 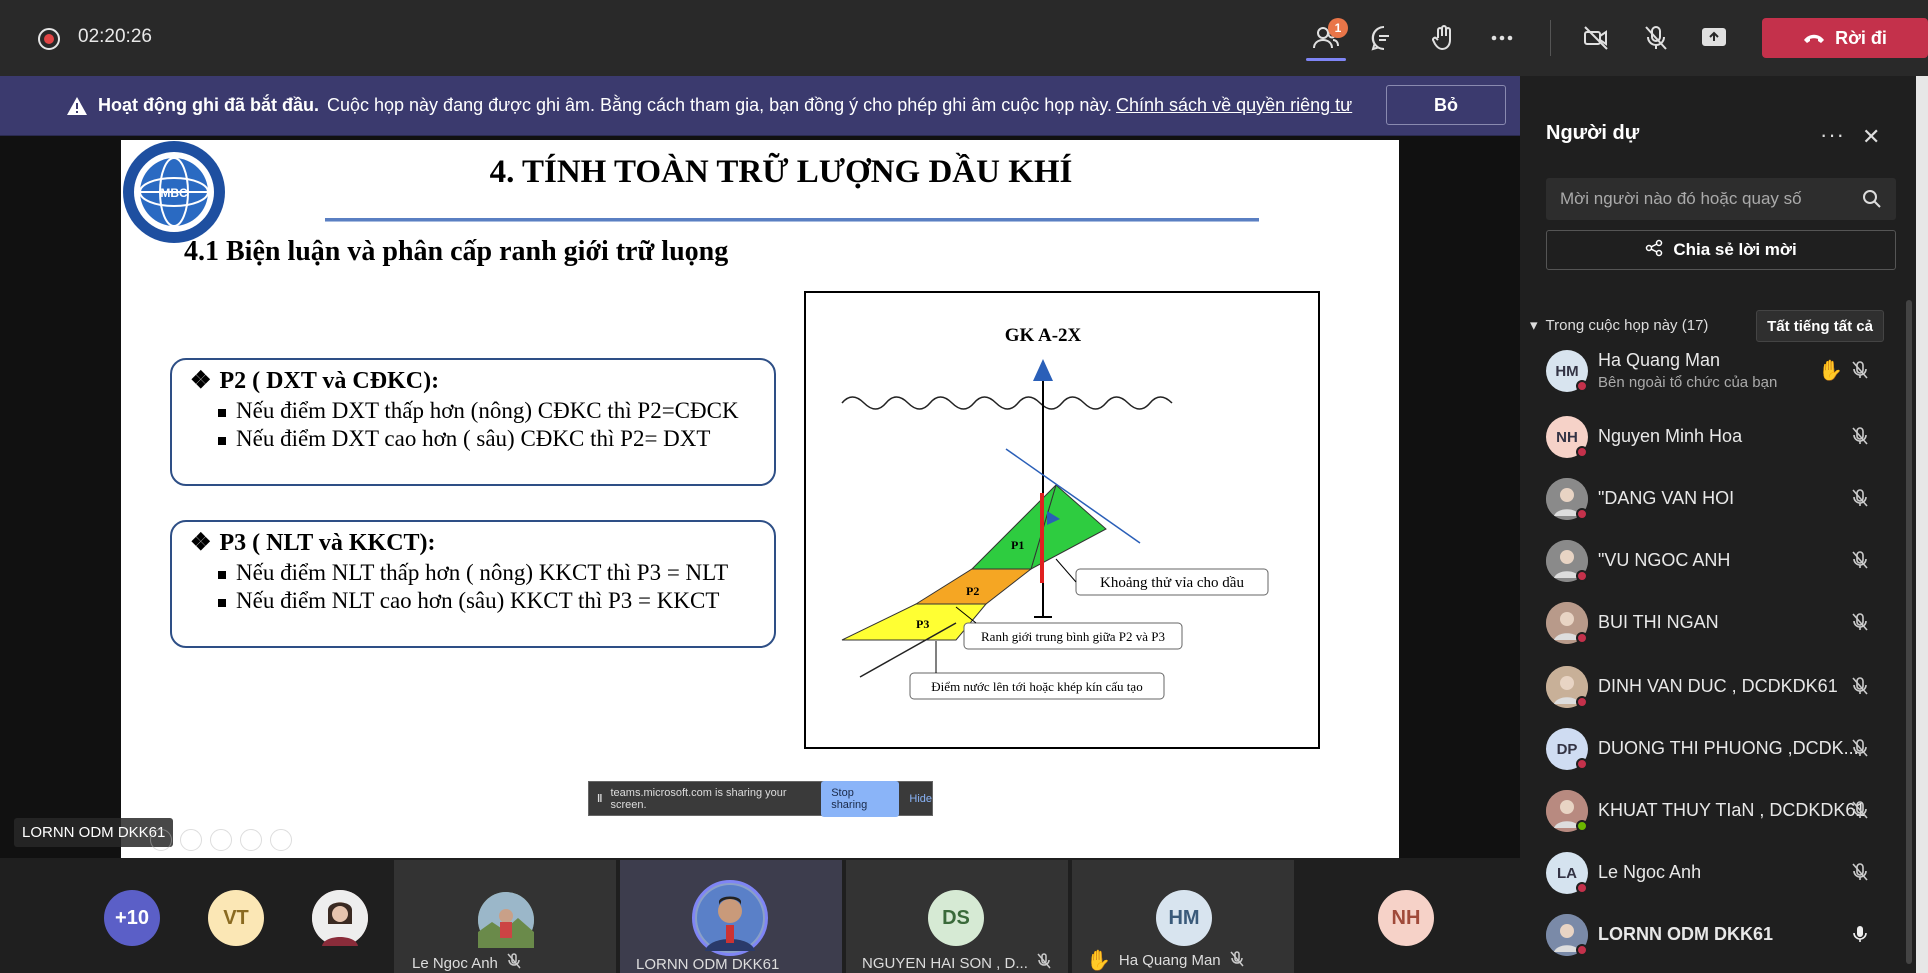 What do you see at coordinates (1670, 436) in the screenshot?
I see `participant-name: Nguyen Minh Hoa` at bounding box center [1670, 436].